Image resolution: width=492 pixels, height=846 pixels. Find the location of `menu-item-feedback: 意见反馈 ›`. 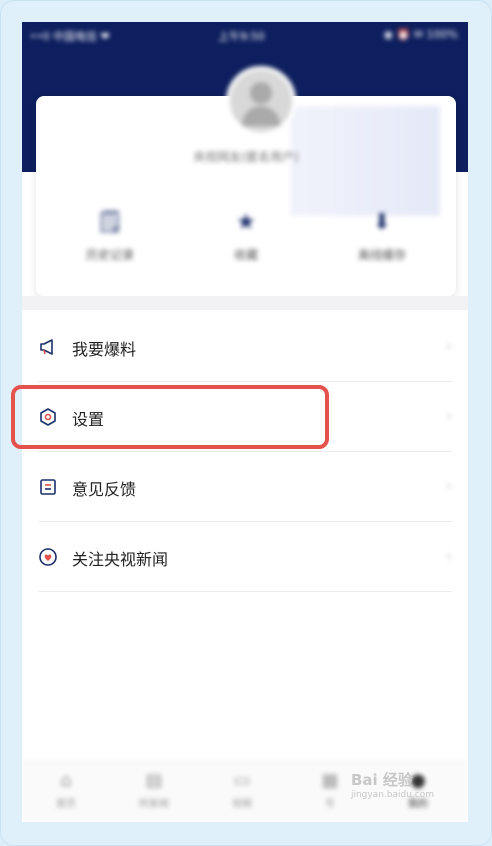

menu-item-feedback: 意见反馈 › is located at coordinates (245, 487).